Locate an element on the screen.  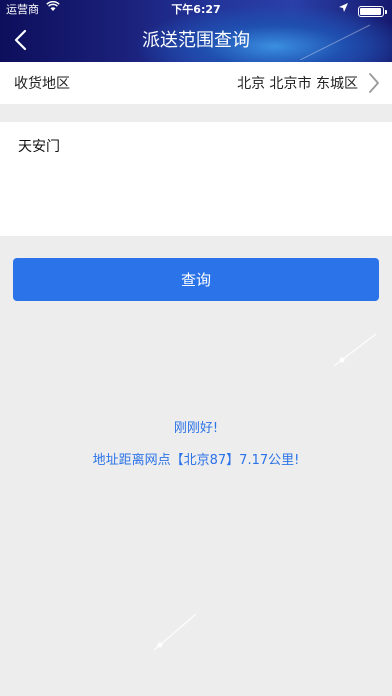
status-time: 下午6:27 is located at coordinates (196, 9).